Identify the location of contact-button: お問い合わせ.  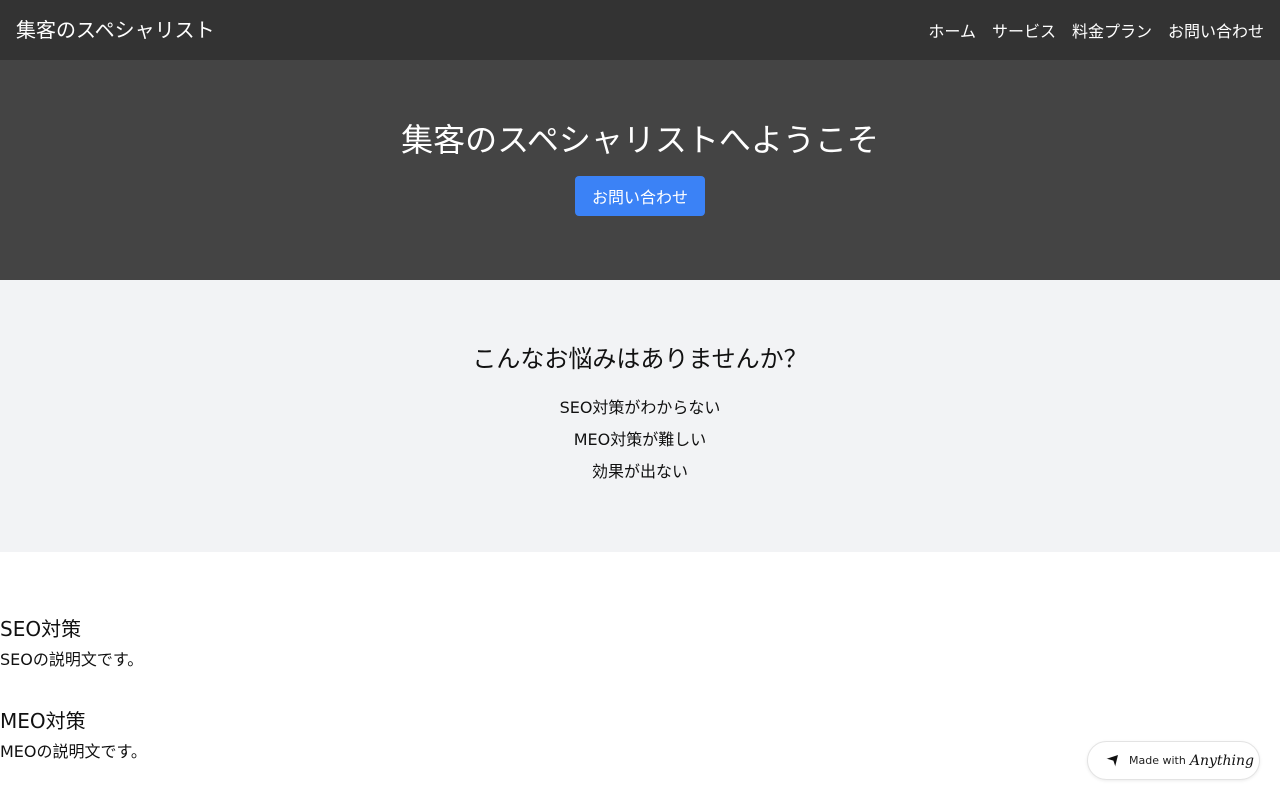
(640, 196).